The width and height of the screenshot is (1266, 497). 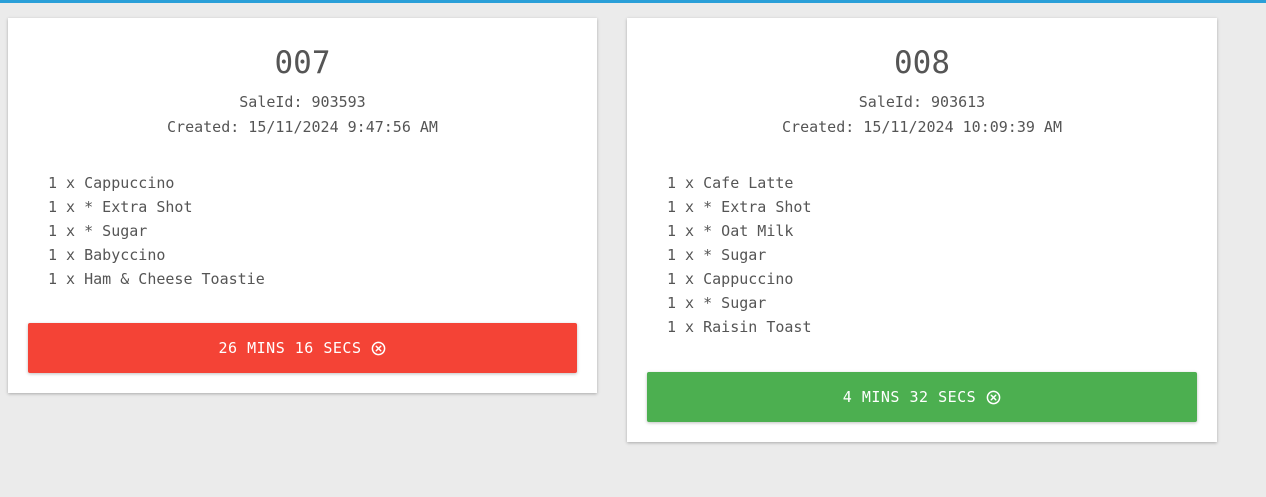 I want to click on created-timestamp: Created: 15/11/2024 10:09:39 AM, so click(x=922, y=127).